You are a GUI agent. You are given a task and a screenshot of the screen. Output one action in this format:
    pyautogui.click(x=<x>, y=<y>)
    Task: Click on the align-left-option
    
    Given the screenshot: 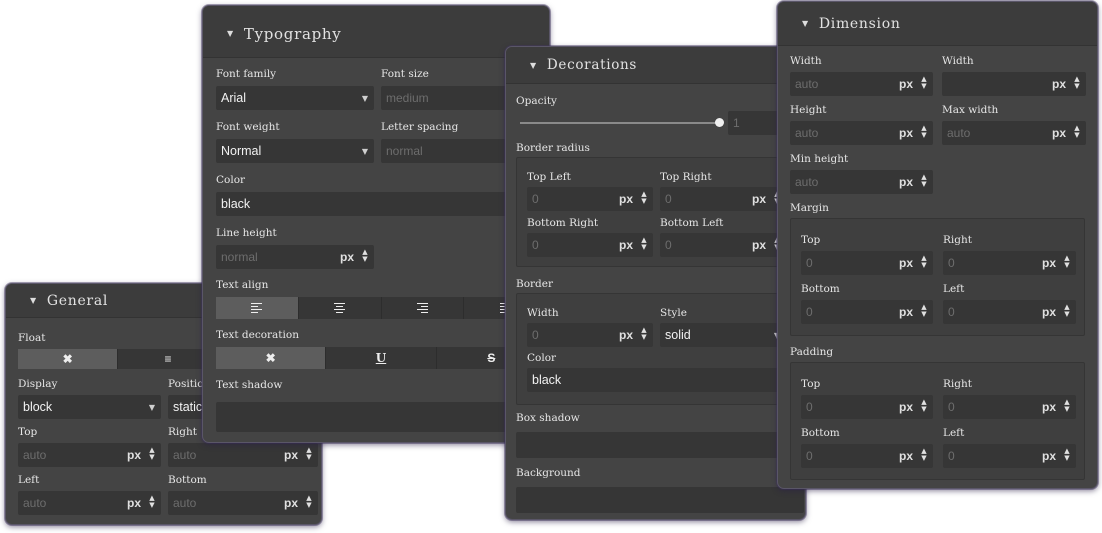 What is the action you would take?
    pyautogui.click(x=257, y=308)
    